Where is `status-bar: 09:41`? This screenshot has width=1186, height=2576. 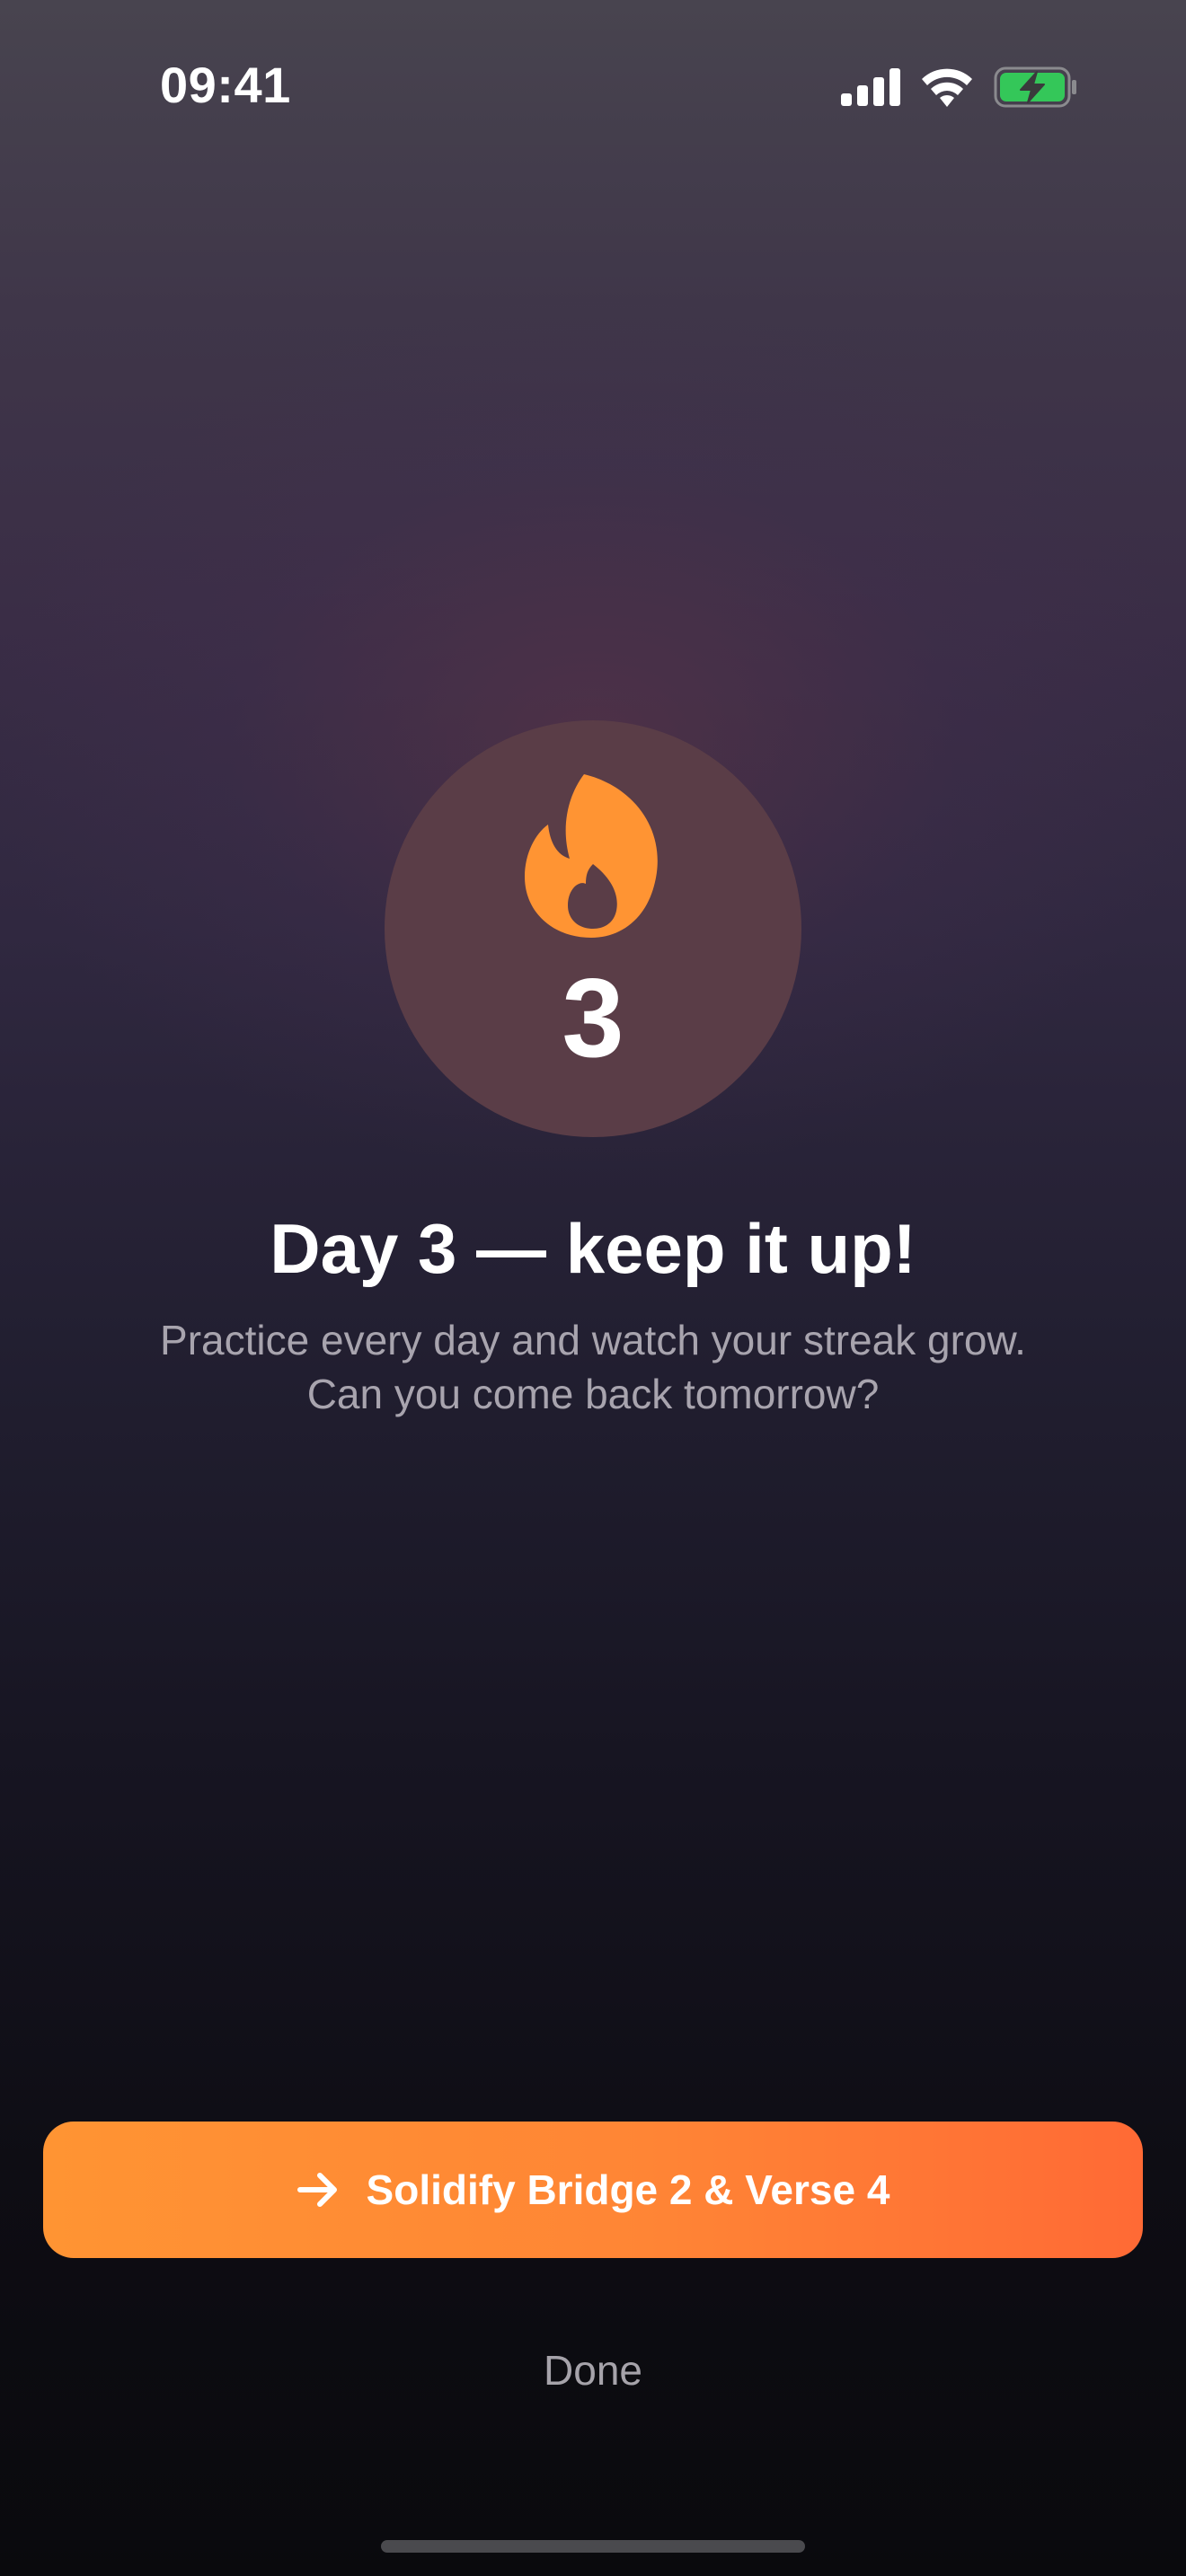 status-bar: 09:41 is located at coordinates (593, 85).